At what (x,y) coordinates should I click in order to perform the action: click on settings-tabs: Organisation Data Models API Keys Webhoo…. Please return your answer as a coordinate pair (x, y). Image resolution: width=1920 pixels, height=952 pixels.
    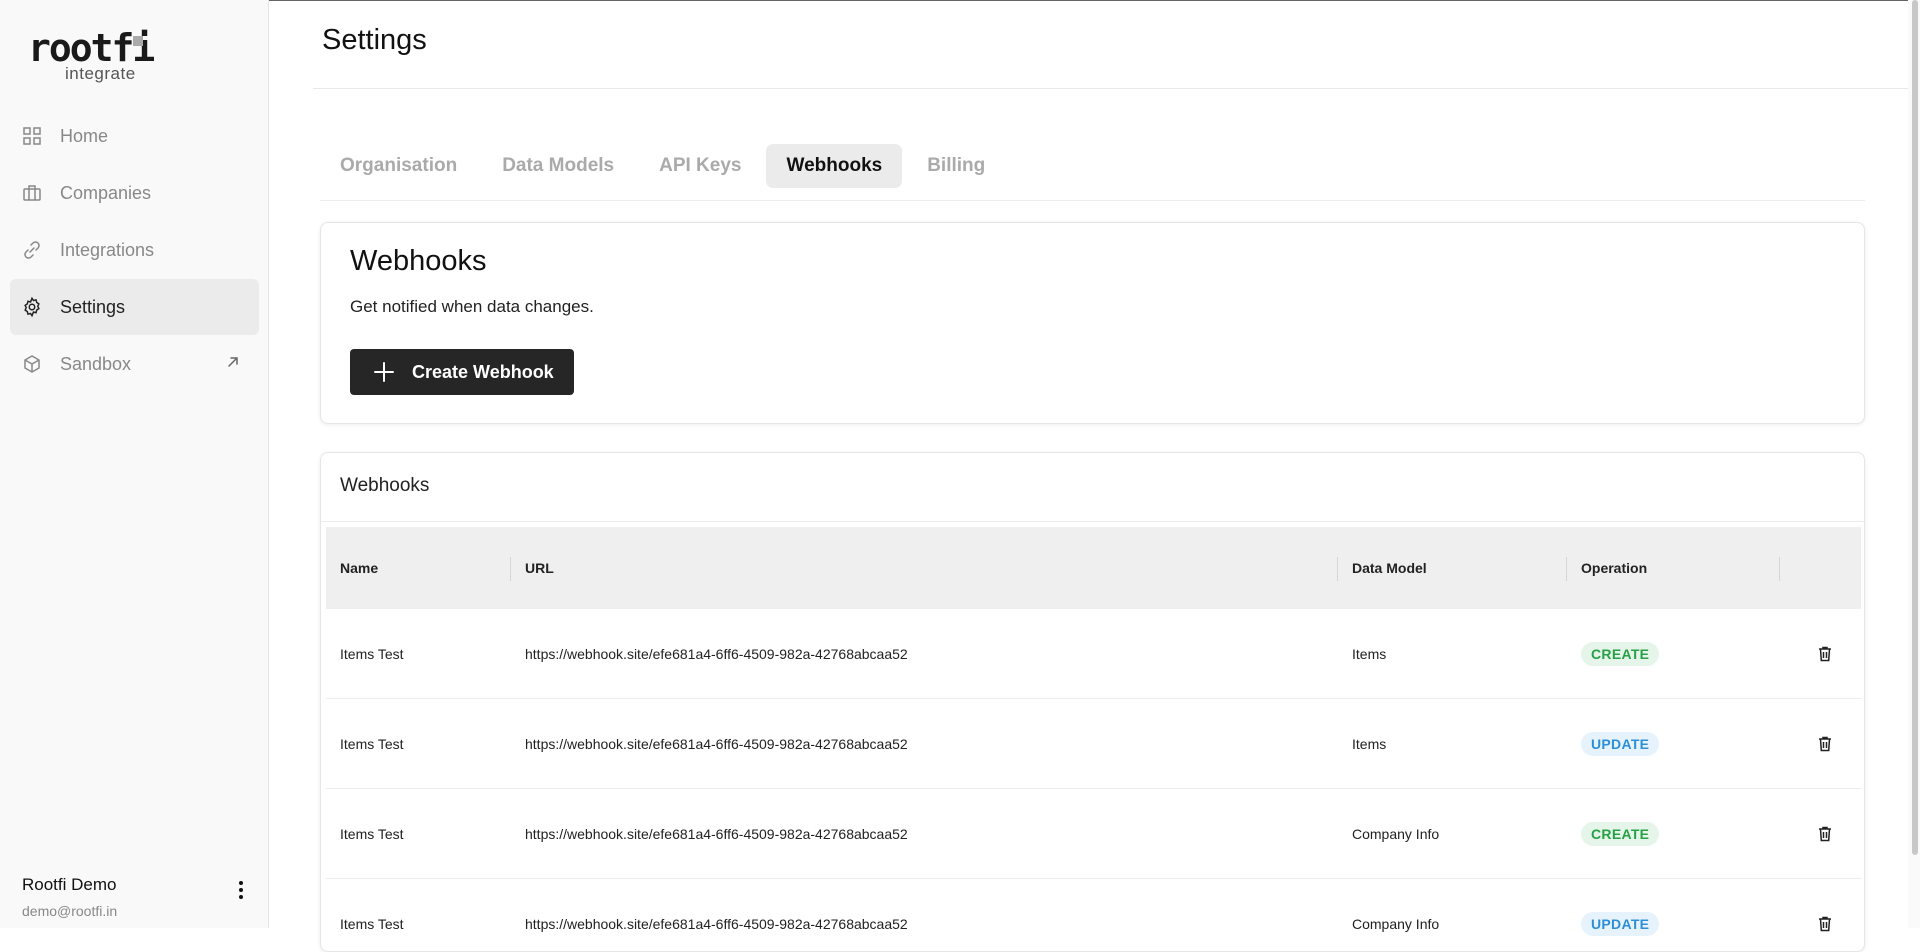
    Looking at the image, I should click on (665, 166).